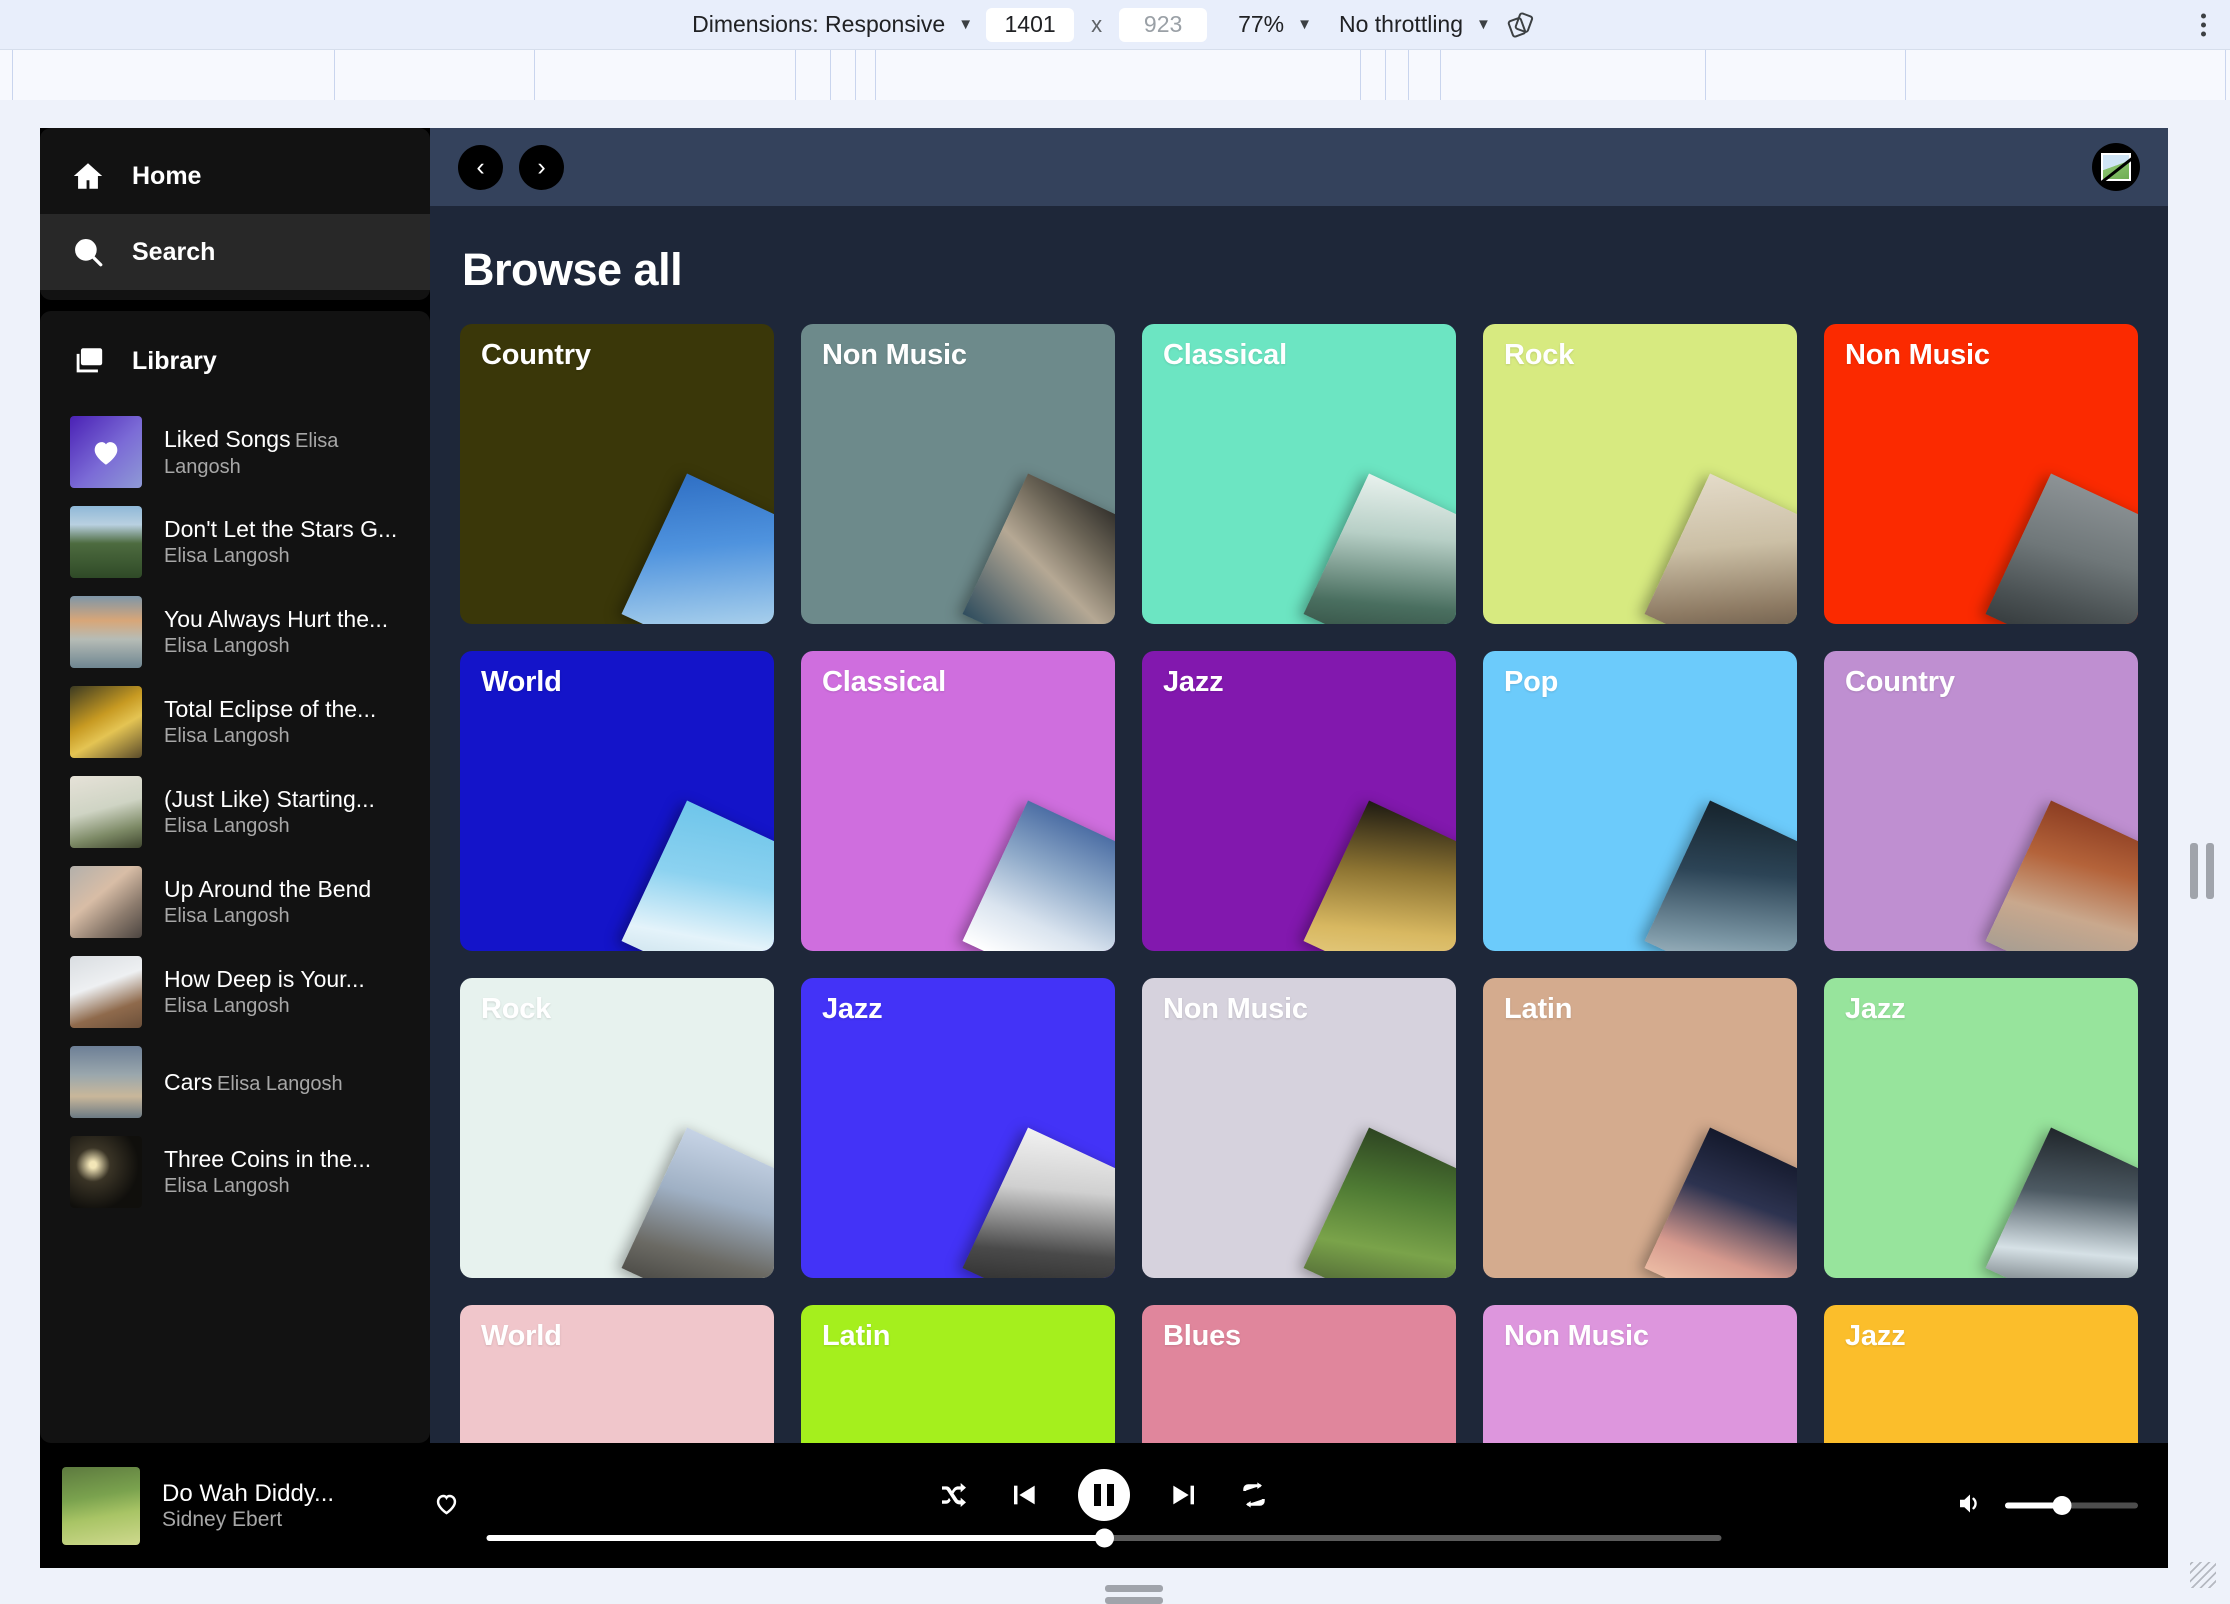 The height and width of the screenshot is (1604, 2230). Describe the element at coordinates (1640, 801) in the screenshot. I see `genre-card: Pop` at that location.